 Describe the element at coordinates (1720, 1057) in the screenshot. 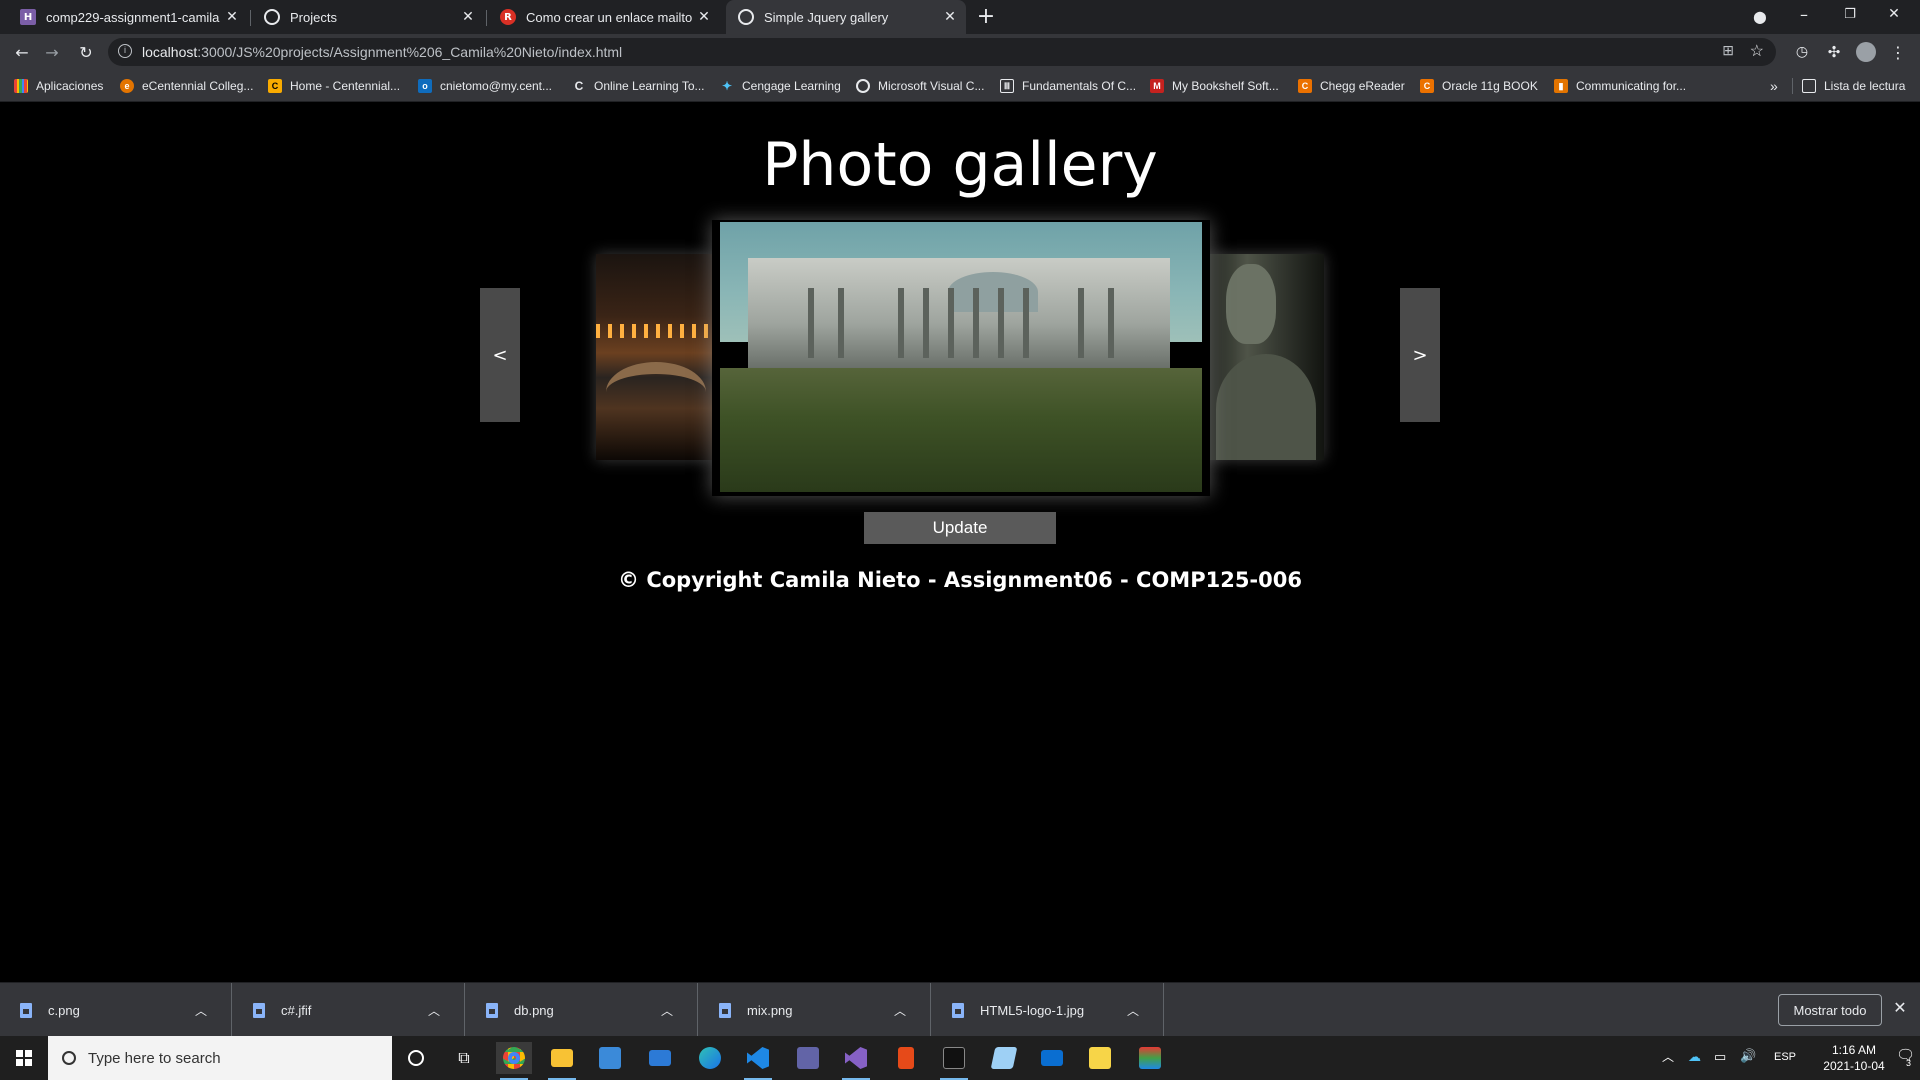

I see `battery-icon: ▭` at that location.